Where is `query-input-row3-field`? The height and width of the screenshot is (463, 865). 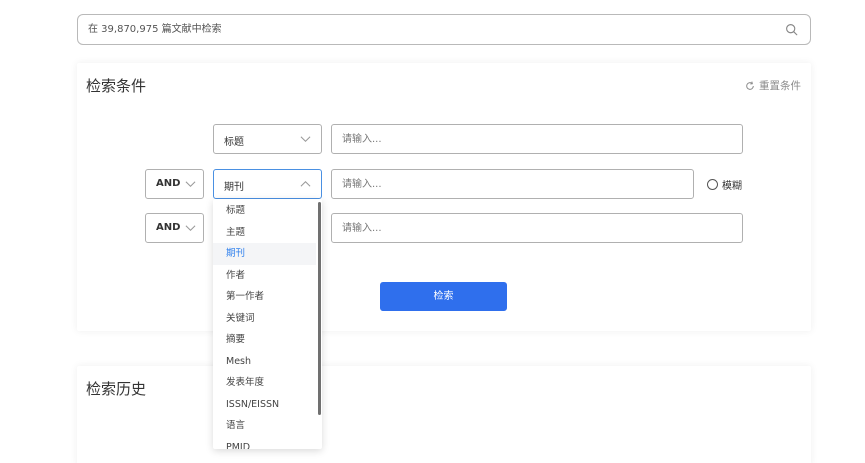
query-input-row3-field is located at coordinates (537, 228).